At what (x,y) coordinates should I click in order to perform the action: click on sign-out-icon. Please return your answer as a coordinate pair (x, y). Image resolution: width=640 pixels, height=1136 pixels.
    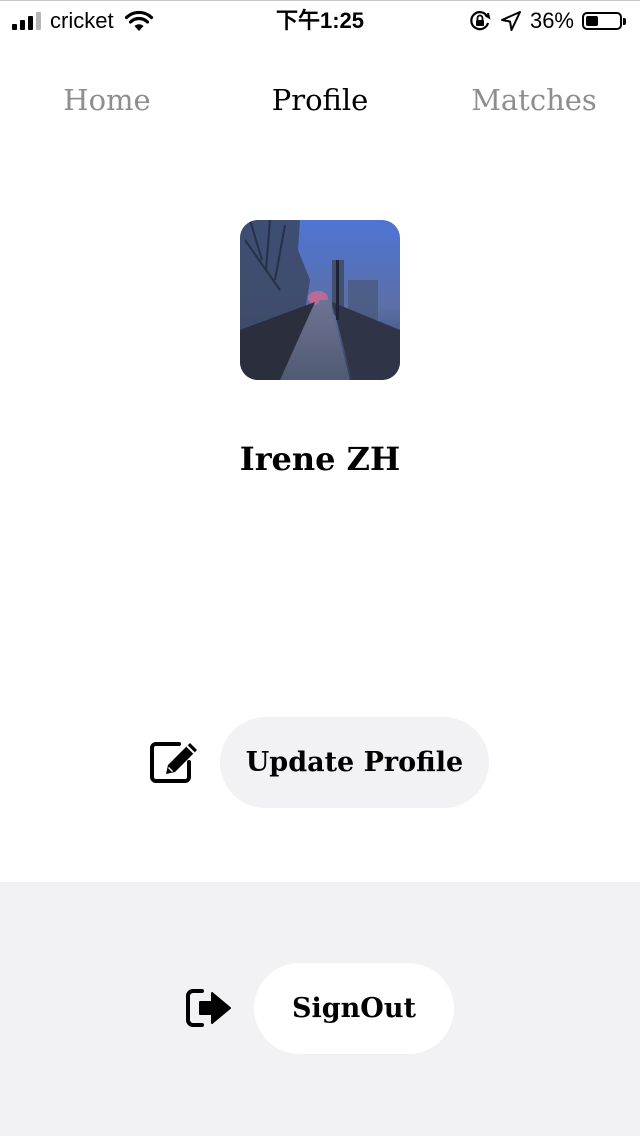
    Looking at the image, I should click on (209, 1008).